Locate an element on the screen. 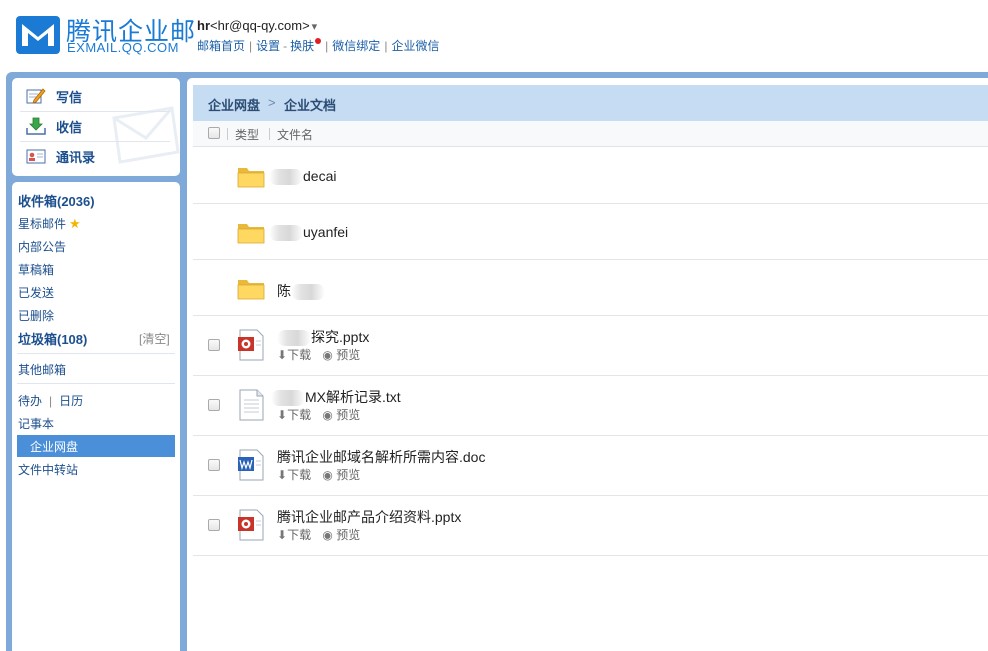 The height and width of the screenshot is (651, 988). file-row-folder: 陈 is located at coordinates (590, 288).